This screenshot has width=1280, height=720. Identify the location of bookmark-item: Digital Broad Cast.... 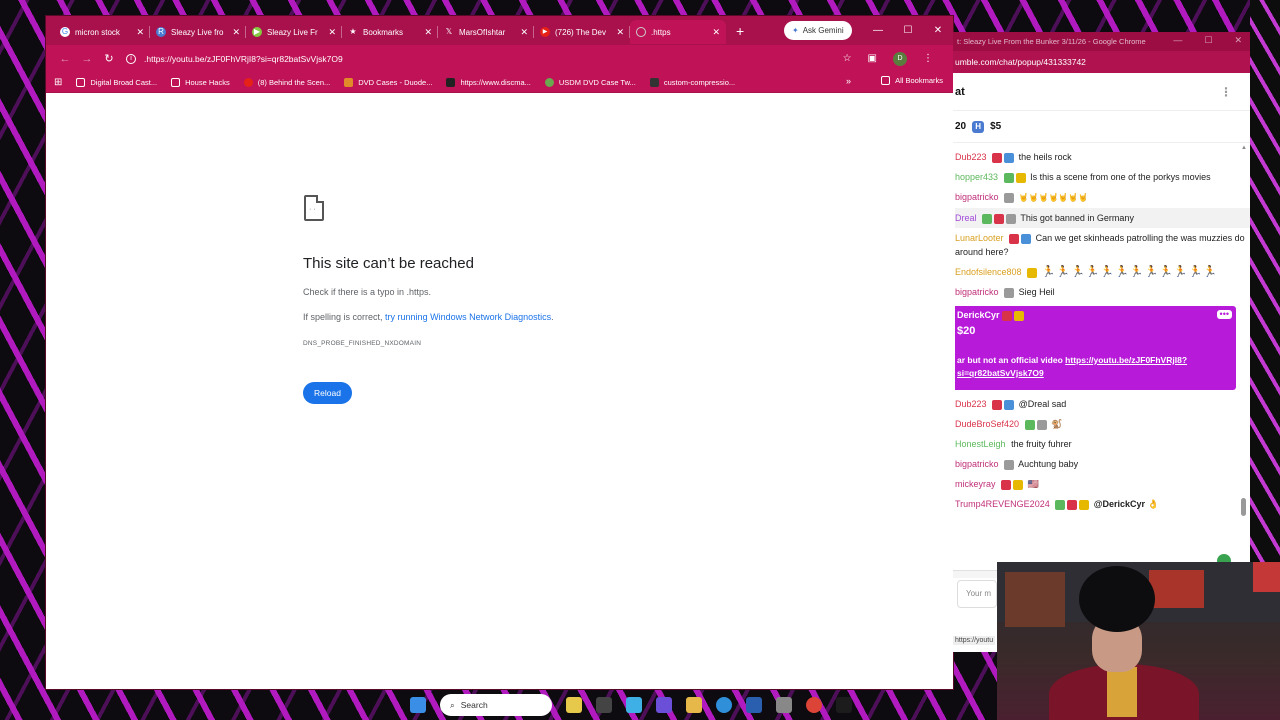
(116, 82).